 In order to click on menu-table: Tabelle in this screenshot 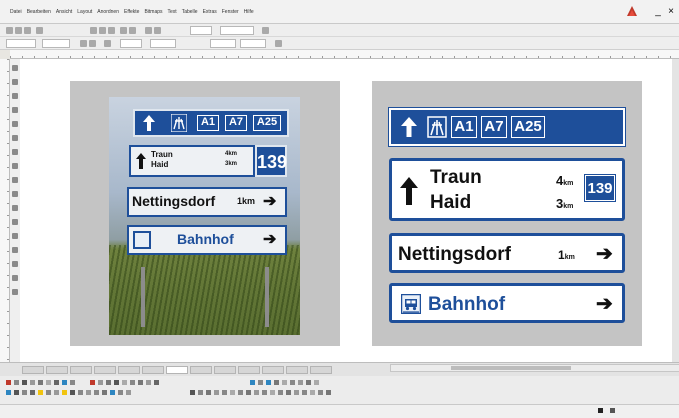, I will do `click(190, 12)`.